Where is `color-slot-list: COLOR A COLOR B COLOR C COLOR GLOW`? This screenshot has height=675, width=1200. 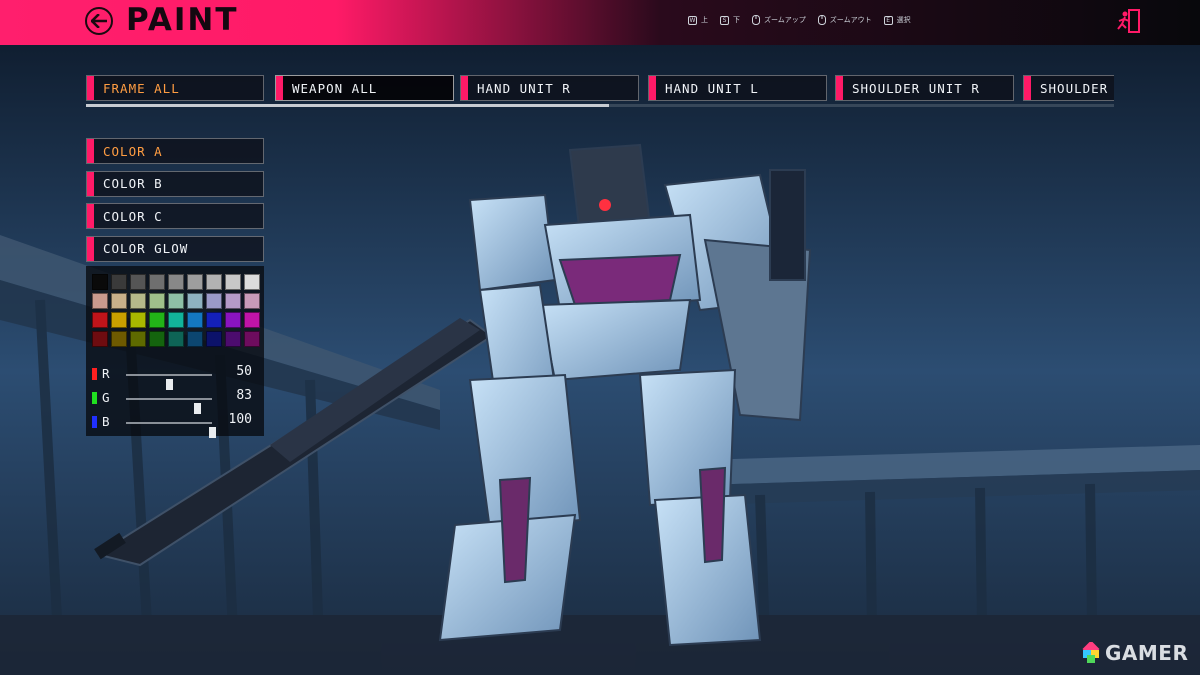
color-slot-list: COLOR A COLOR B COLOR C COLOR GLOW is located at coordinates (175, 203).